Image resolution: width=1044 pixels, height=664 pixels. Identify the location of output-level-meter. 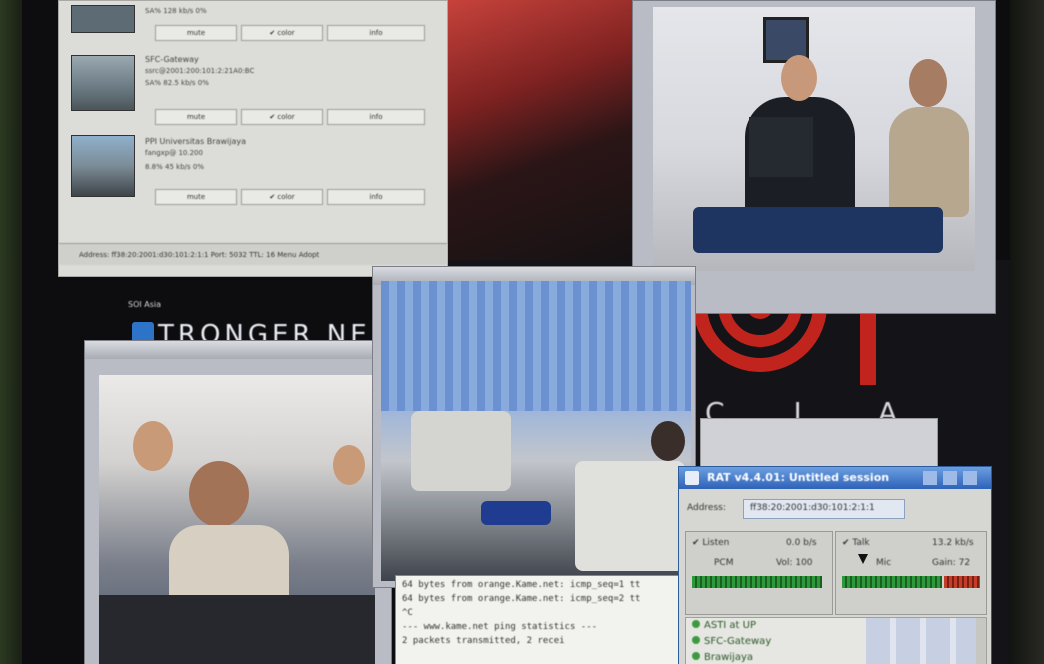
(757, 582).